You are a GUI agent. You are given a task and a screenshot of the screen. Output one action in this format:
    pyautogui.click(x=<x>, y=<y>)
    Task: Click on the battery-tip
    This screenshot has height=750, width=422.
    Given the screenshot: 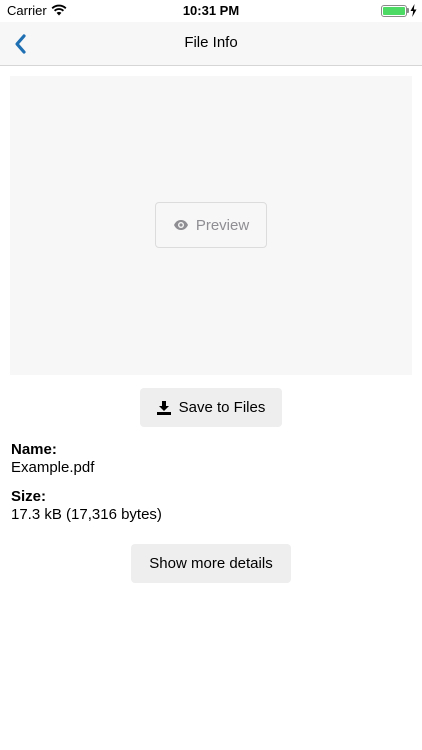 What is the action you would take?
    pyautogui.click(x=408, y=10)
    